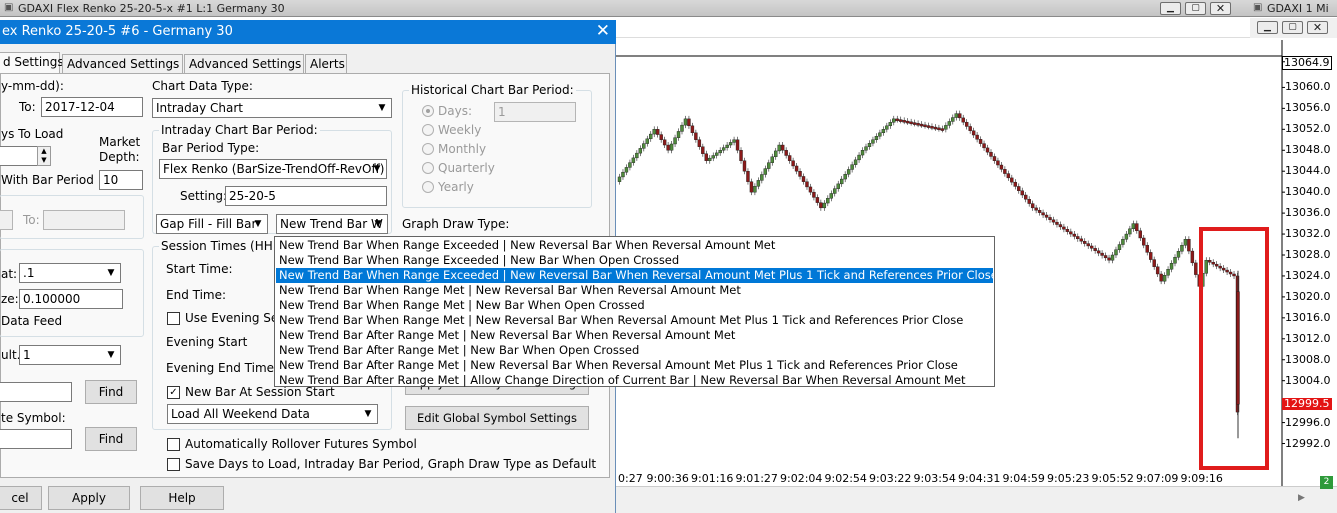  I want to click on help-button: Help, so click(182, 498).